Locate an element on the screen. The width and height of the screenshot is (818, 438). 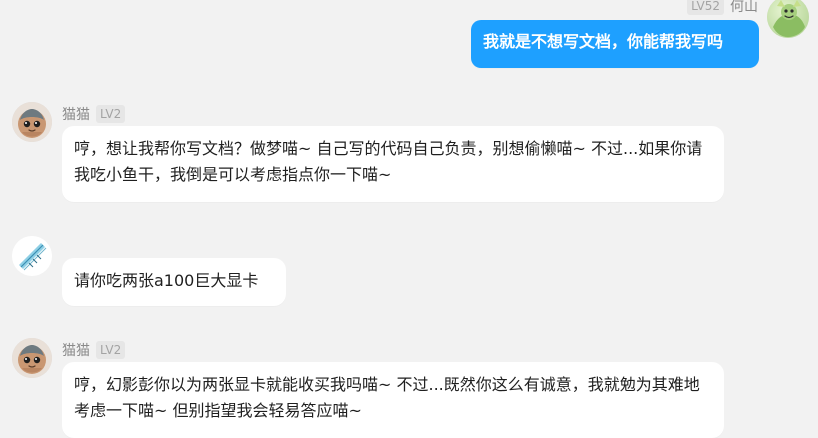
avatar-me is located at coordinates (788, 19).